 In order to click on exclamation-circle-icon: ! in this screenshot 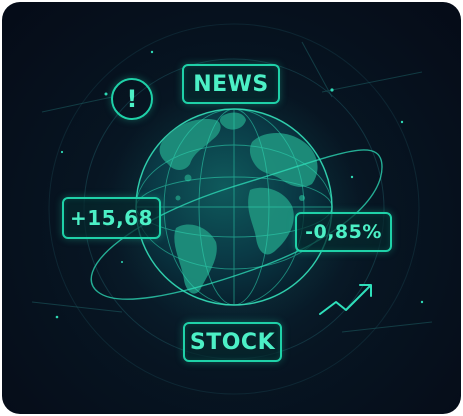, I will do `click(132, 99)`.